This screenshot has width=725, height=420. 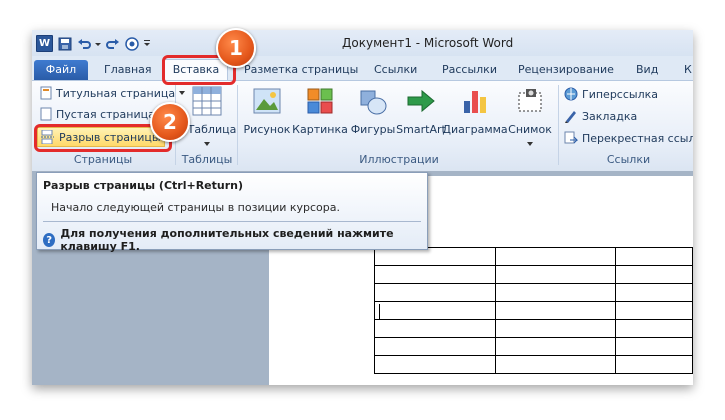 I want to click on cross-reference-button: Перекрестная ссылк, so click(x=628, y=138).